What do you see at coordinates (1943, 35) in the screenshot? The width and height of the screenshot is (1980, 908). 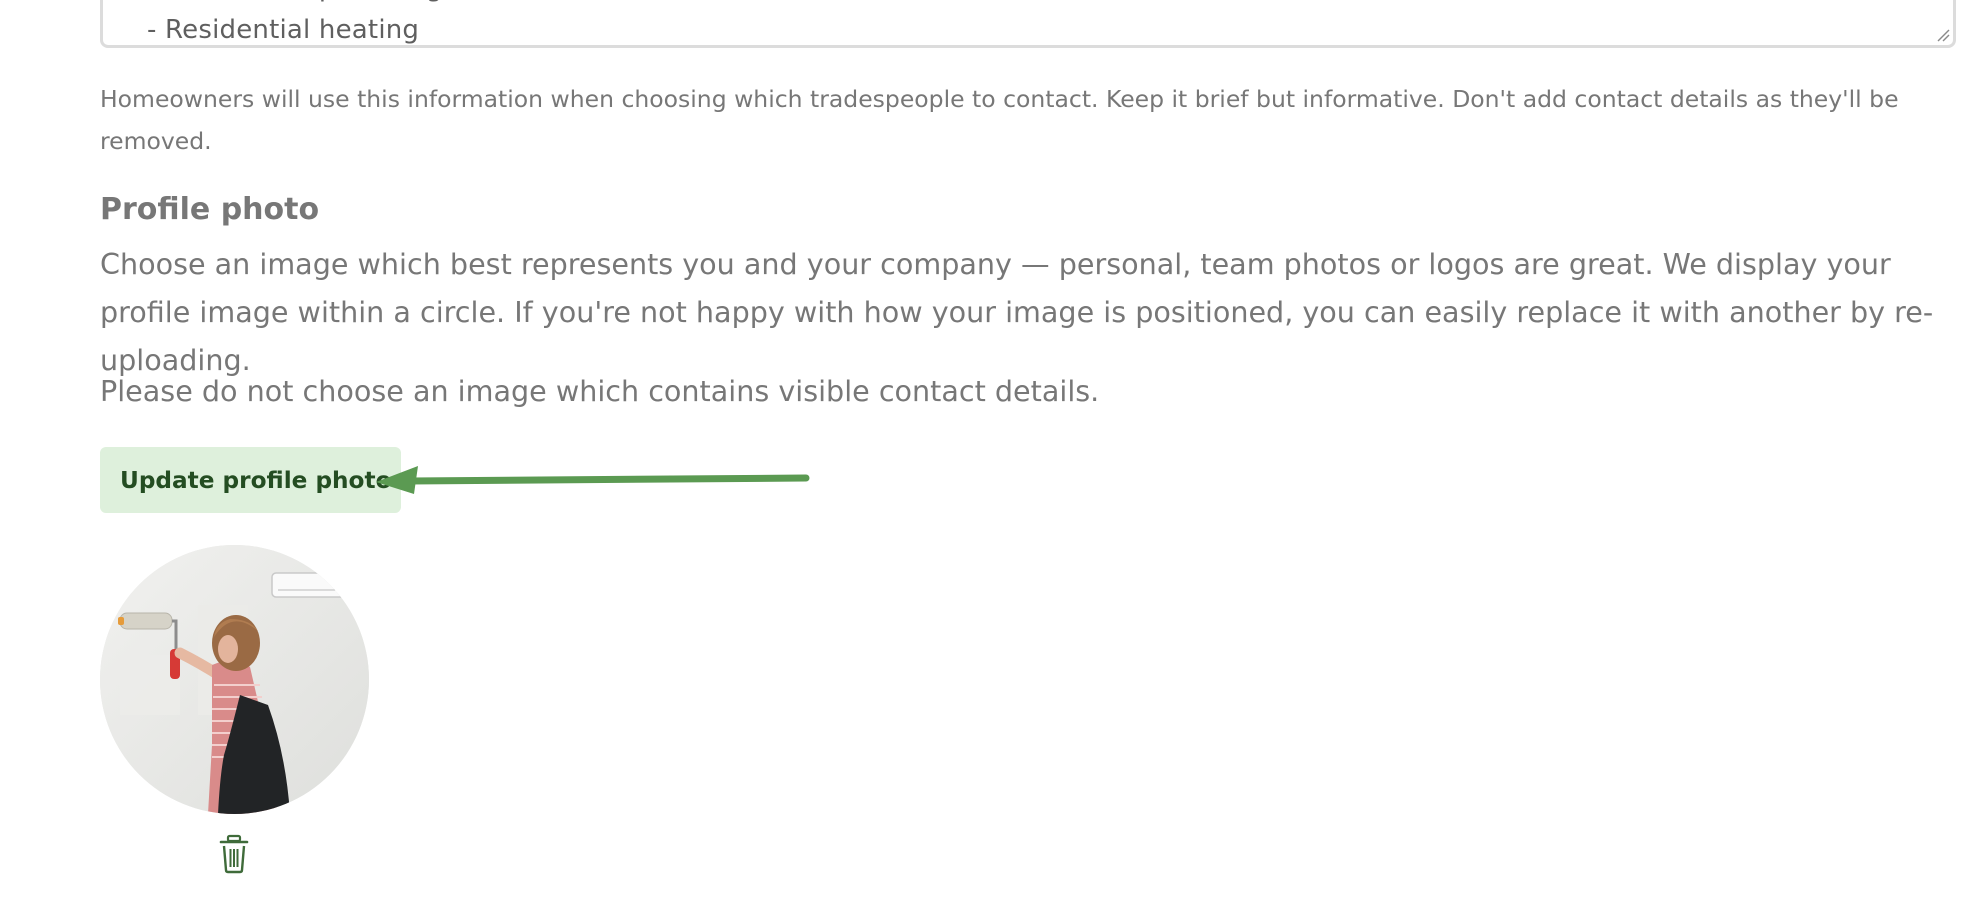 I see `resize-handle-icon` at bounding box center [1943, 35].